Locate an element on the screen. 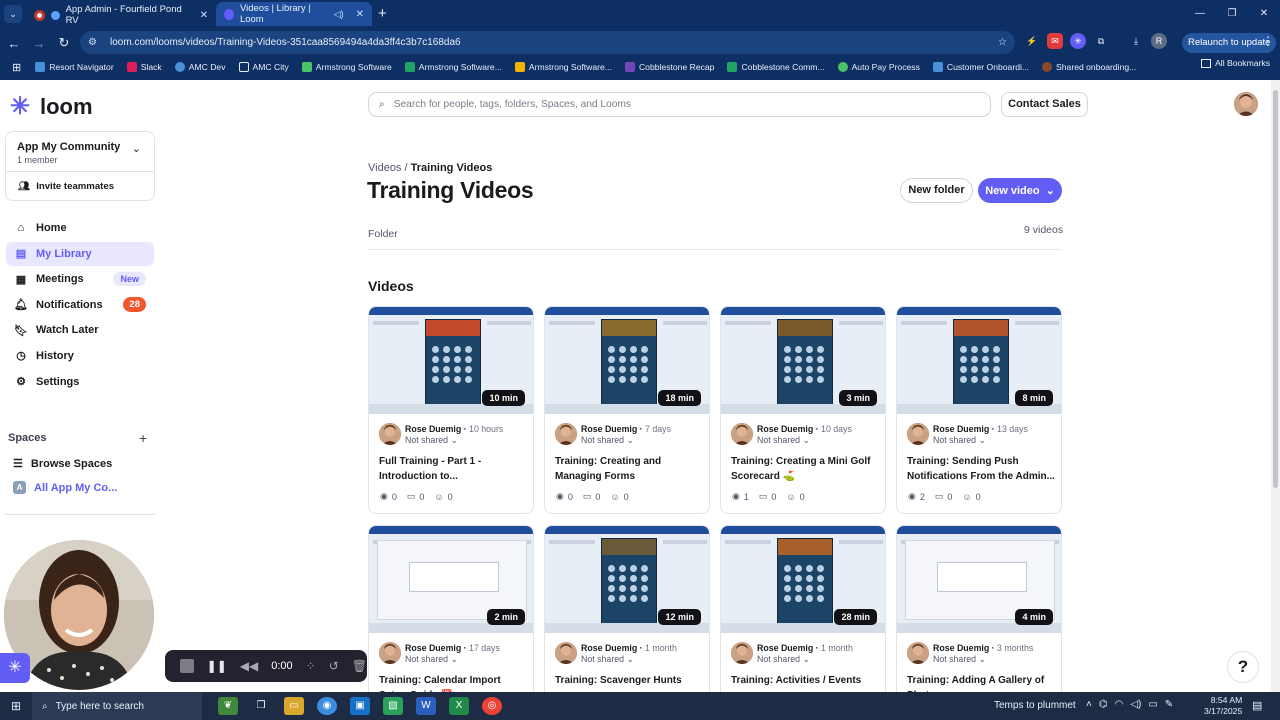 Image resolution: width=1280 pixels, height=720 pixels. forward-icon: → is located at coordinates (39, 43).